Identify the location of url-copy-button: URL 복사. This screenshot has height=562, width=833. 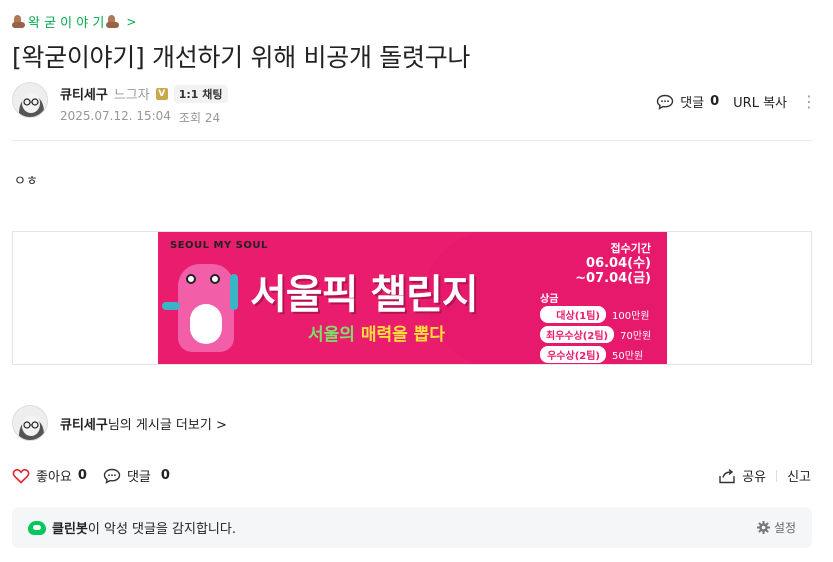
(760, 101).